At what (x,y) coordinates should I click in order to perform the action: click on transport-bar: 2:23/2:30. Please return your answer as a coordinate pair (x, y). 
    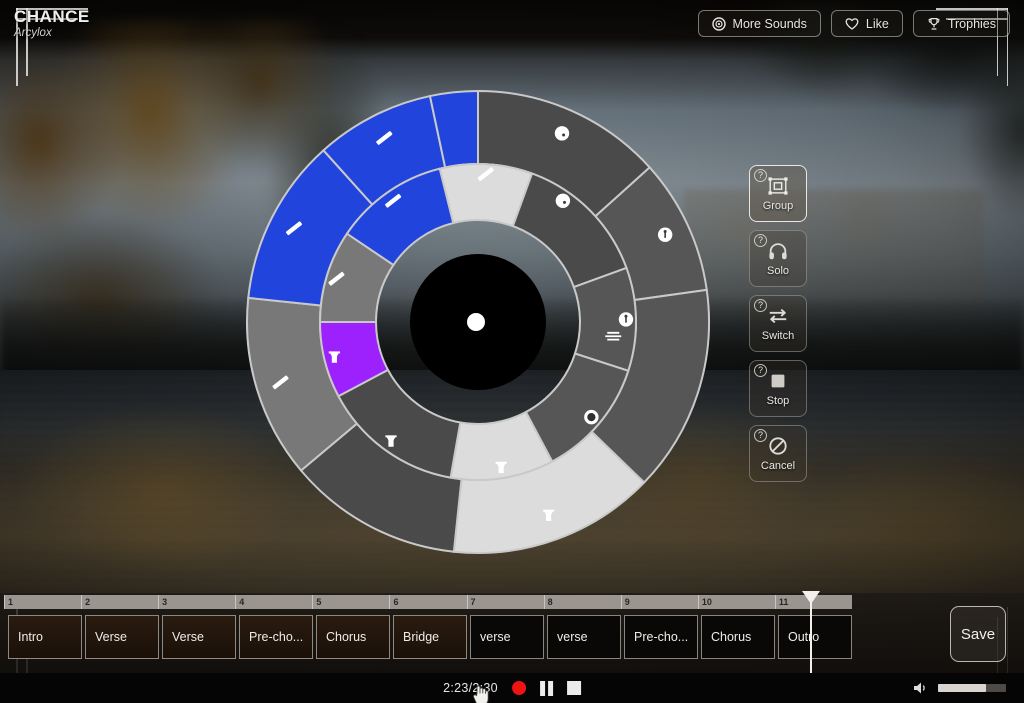
    Looking at the image, I should click on (512, 688).